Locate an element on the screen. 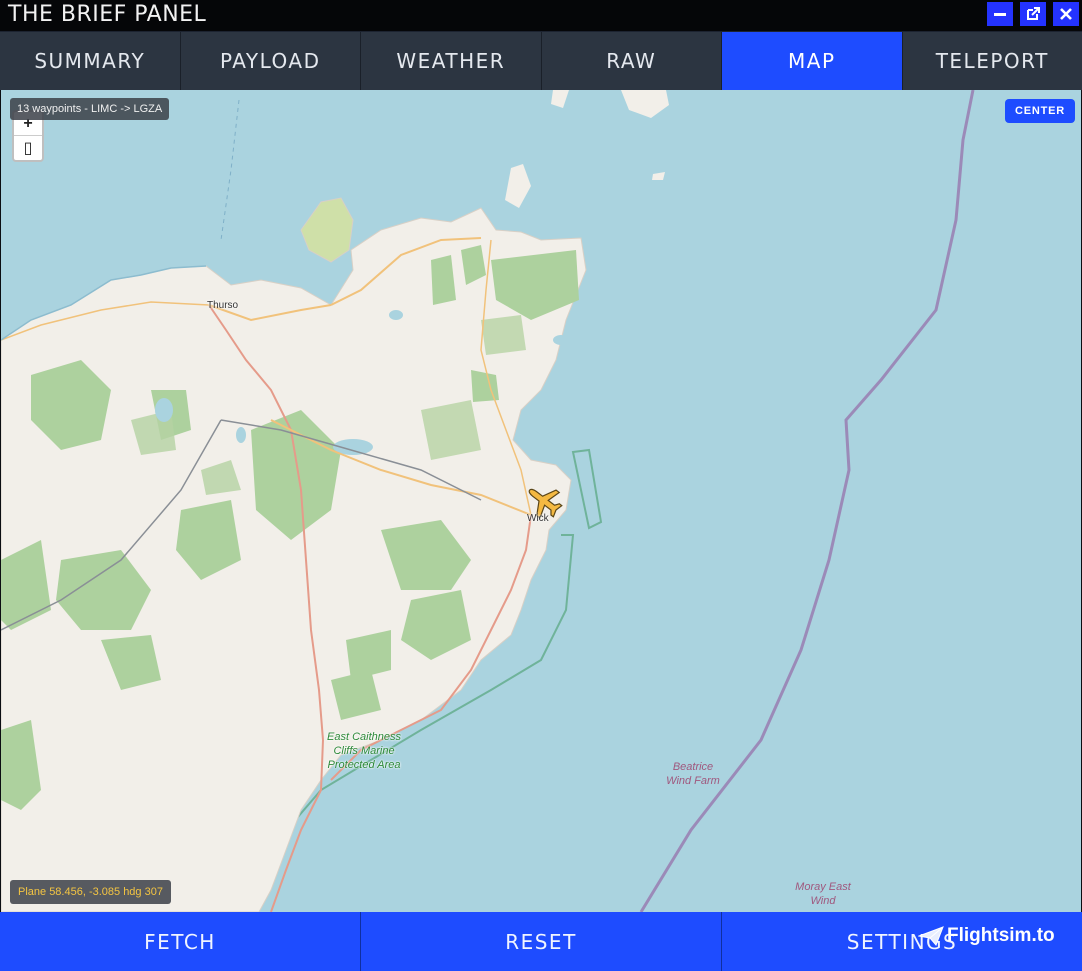 The width and height of the screenshot is (1082, 971). tab-map: MAP is located at coordinates (812, 61).